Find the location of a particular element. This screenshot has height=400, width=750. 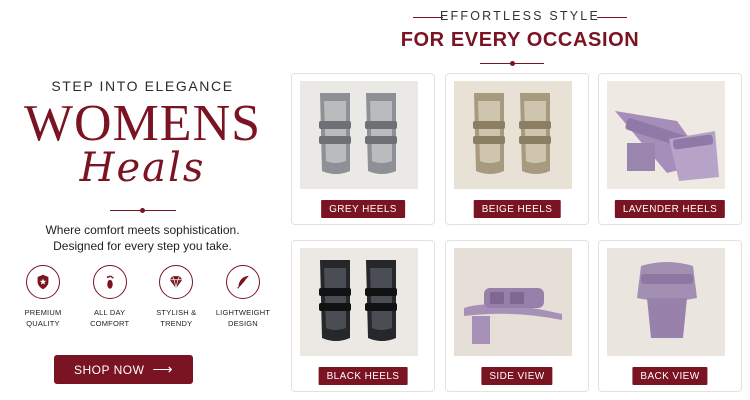

collection-divider is located at coordinates (512, 63).